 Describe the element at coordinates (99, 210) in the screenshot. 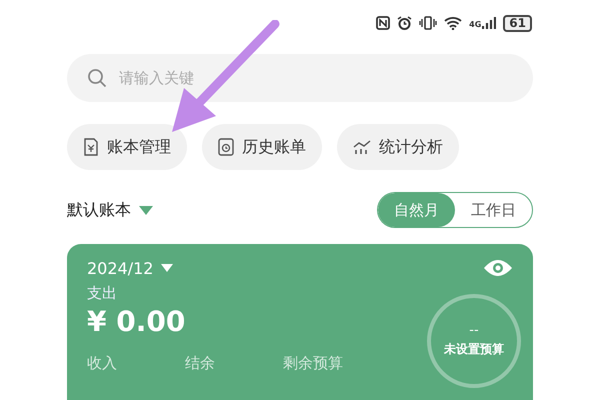

I see `ledger-selector: 默认账本` at that location.